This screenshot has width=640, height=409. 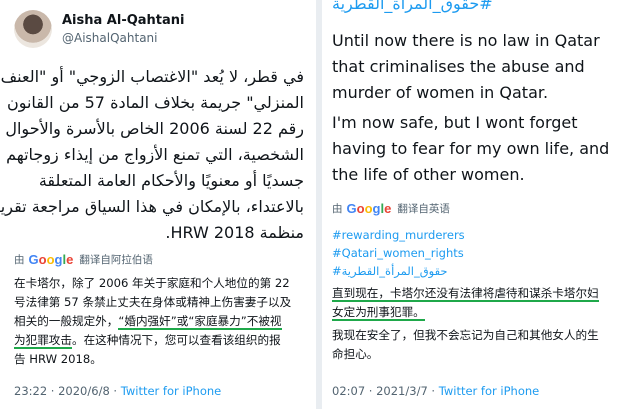 I want to click on highlight-underline: 为犯罪攻击, so click(x=43, y=341).